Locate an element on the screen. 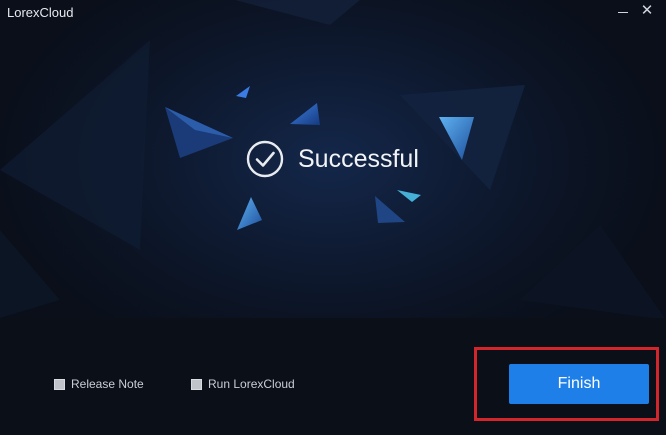  minimize-button is located at coordinates (623, 11).